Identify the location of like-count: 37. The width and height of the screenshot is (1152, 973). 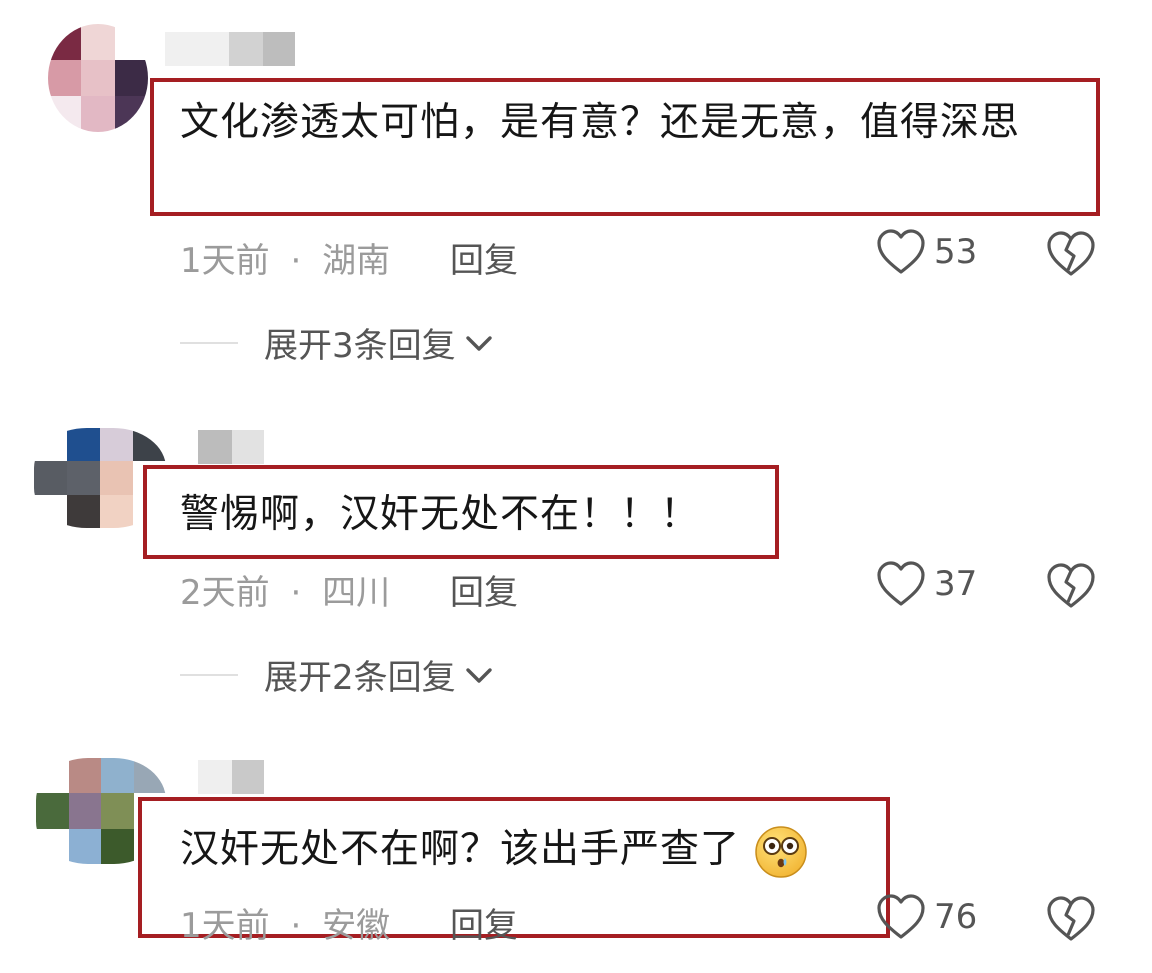
(956, 584).